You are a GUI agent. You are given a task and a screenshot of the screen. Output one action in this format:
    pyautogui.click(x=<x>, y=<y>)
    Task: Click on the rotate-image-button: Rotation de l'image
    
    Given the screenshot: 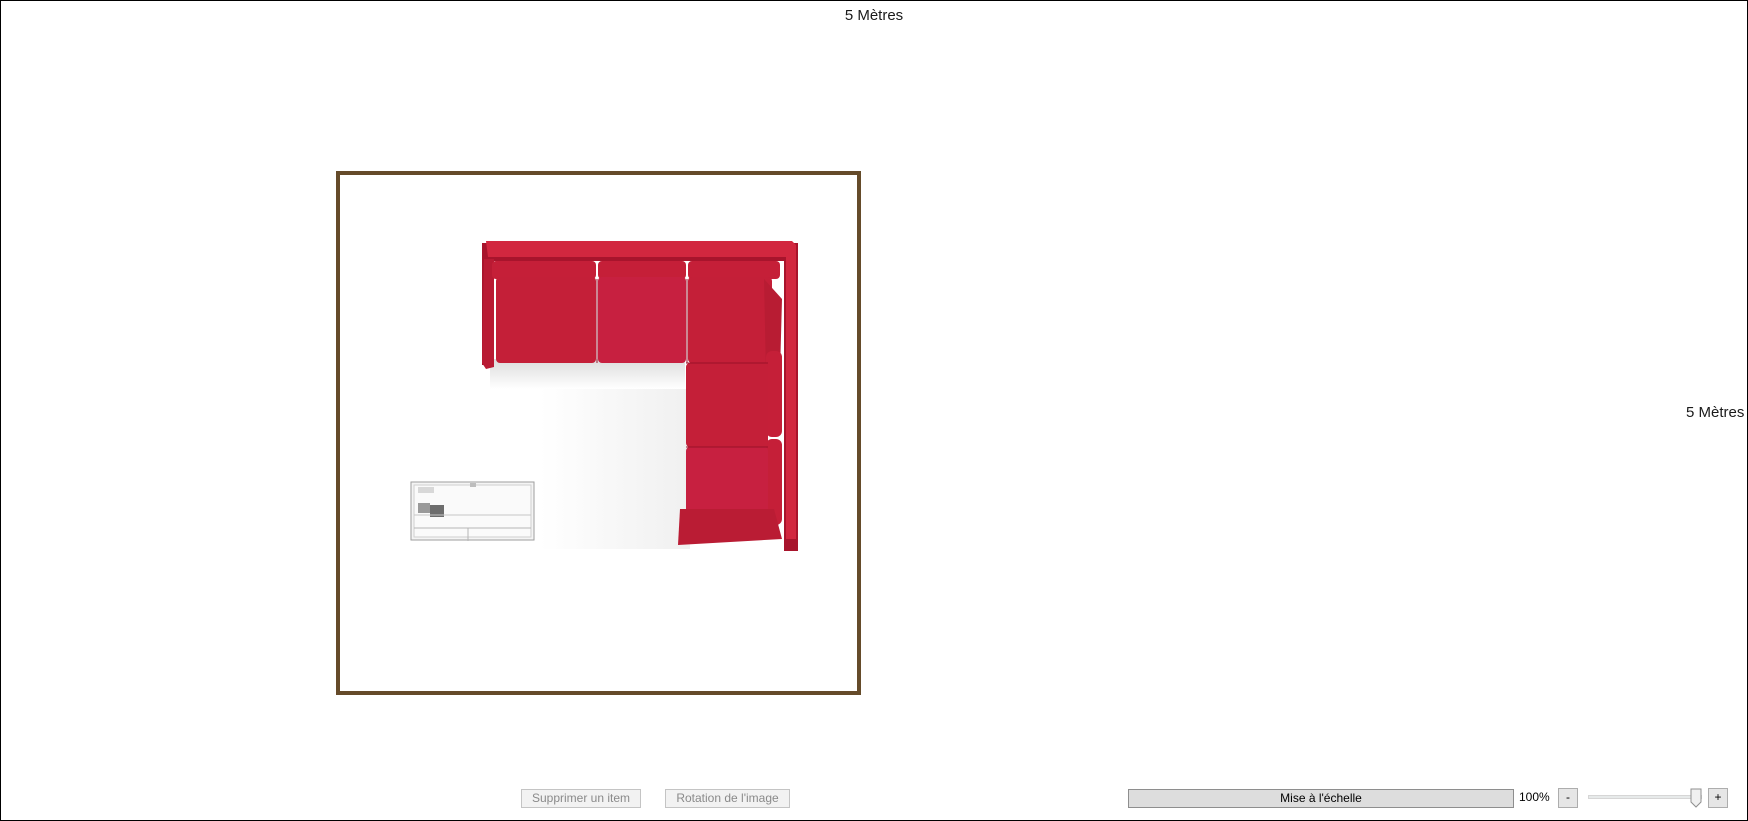 What is the action you would take?
    pyautogui.click(x=727, y=798)
    